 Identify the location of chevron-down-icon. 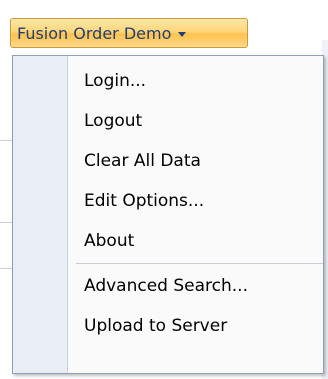
(182, 34).